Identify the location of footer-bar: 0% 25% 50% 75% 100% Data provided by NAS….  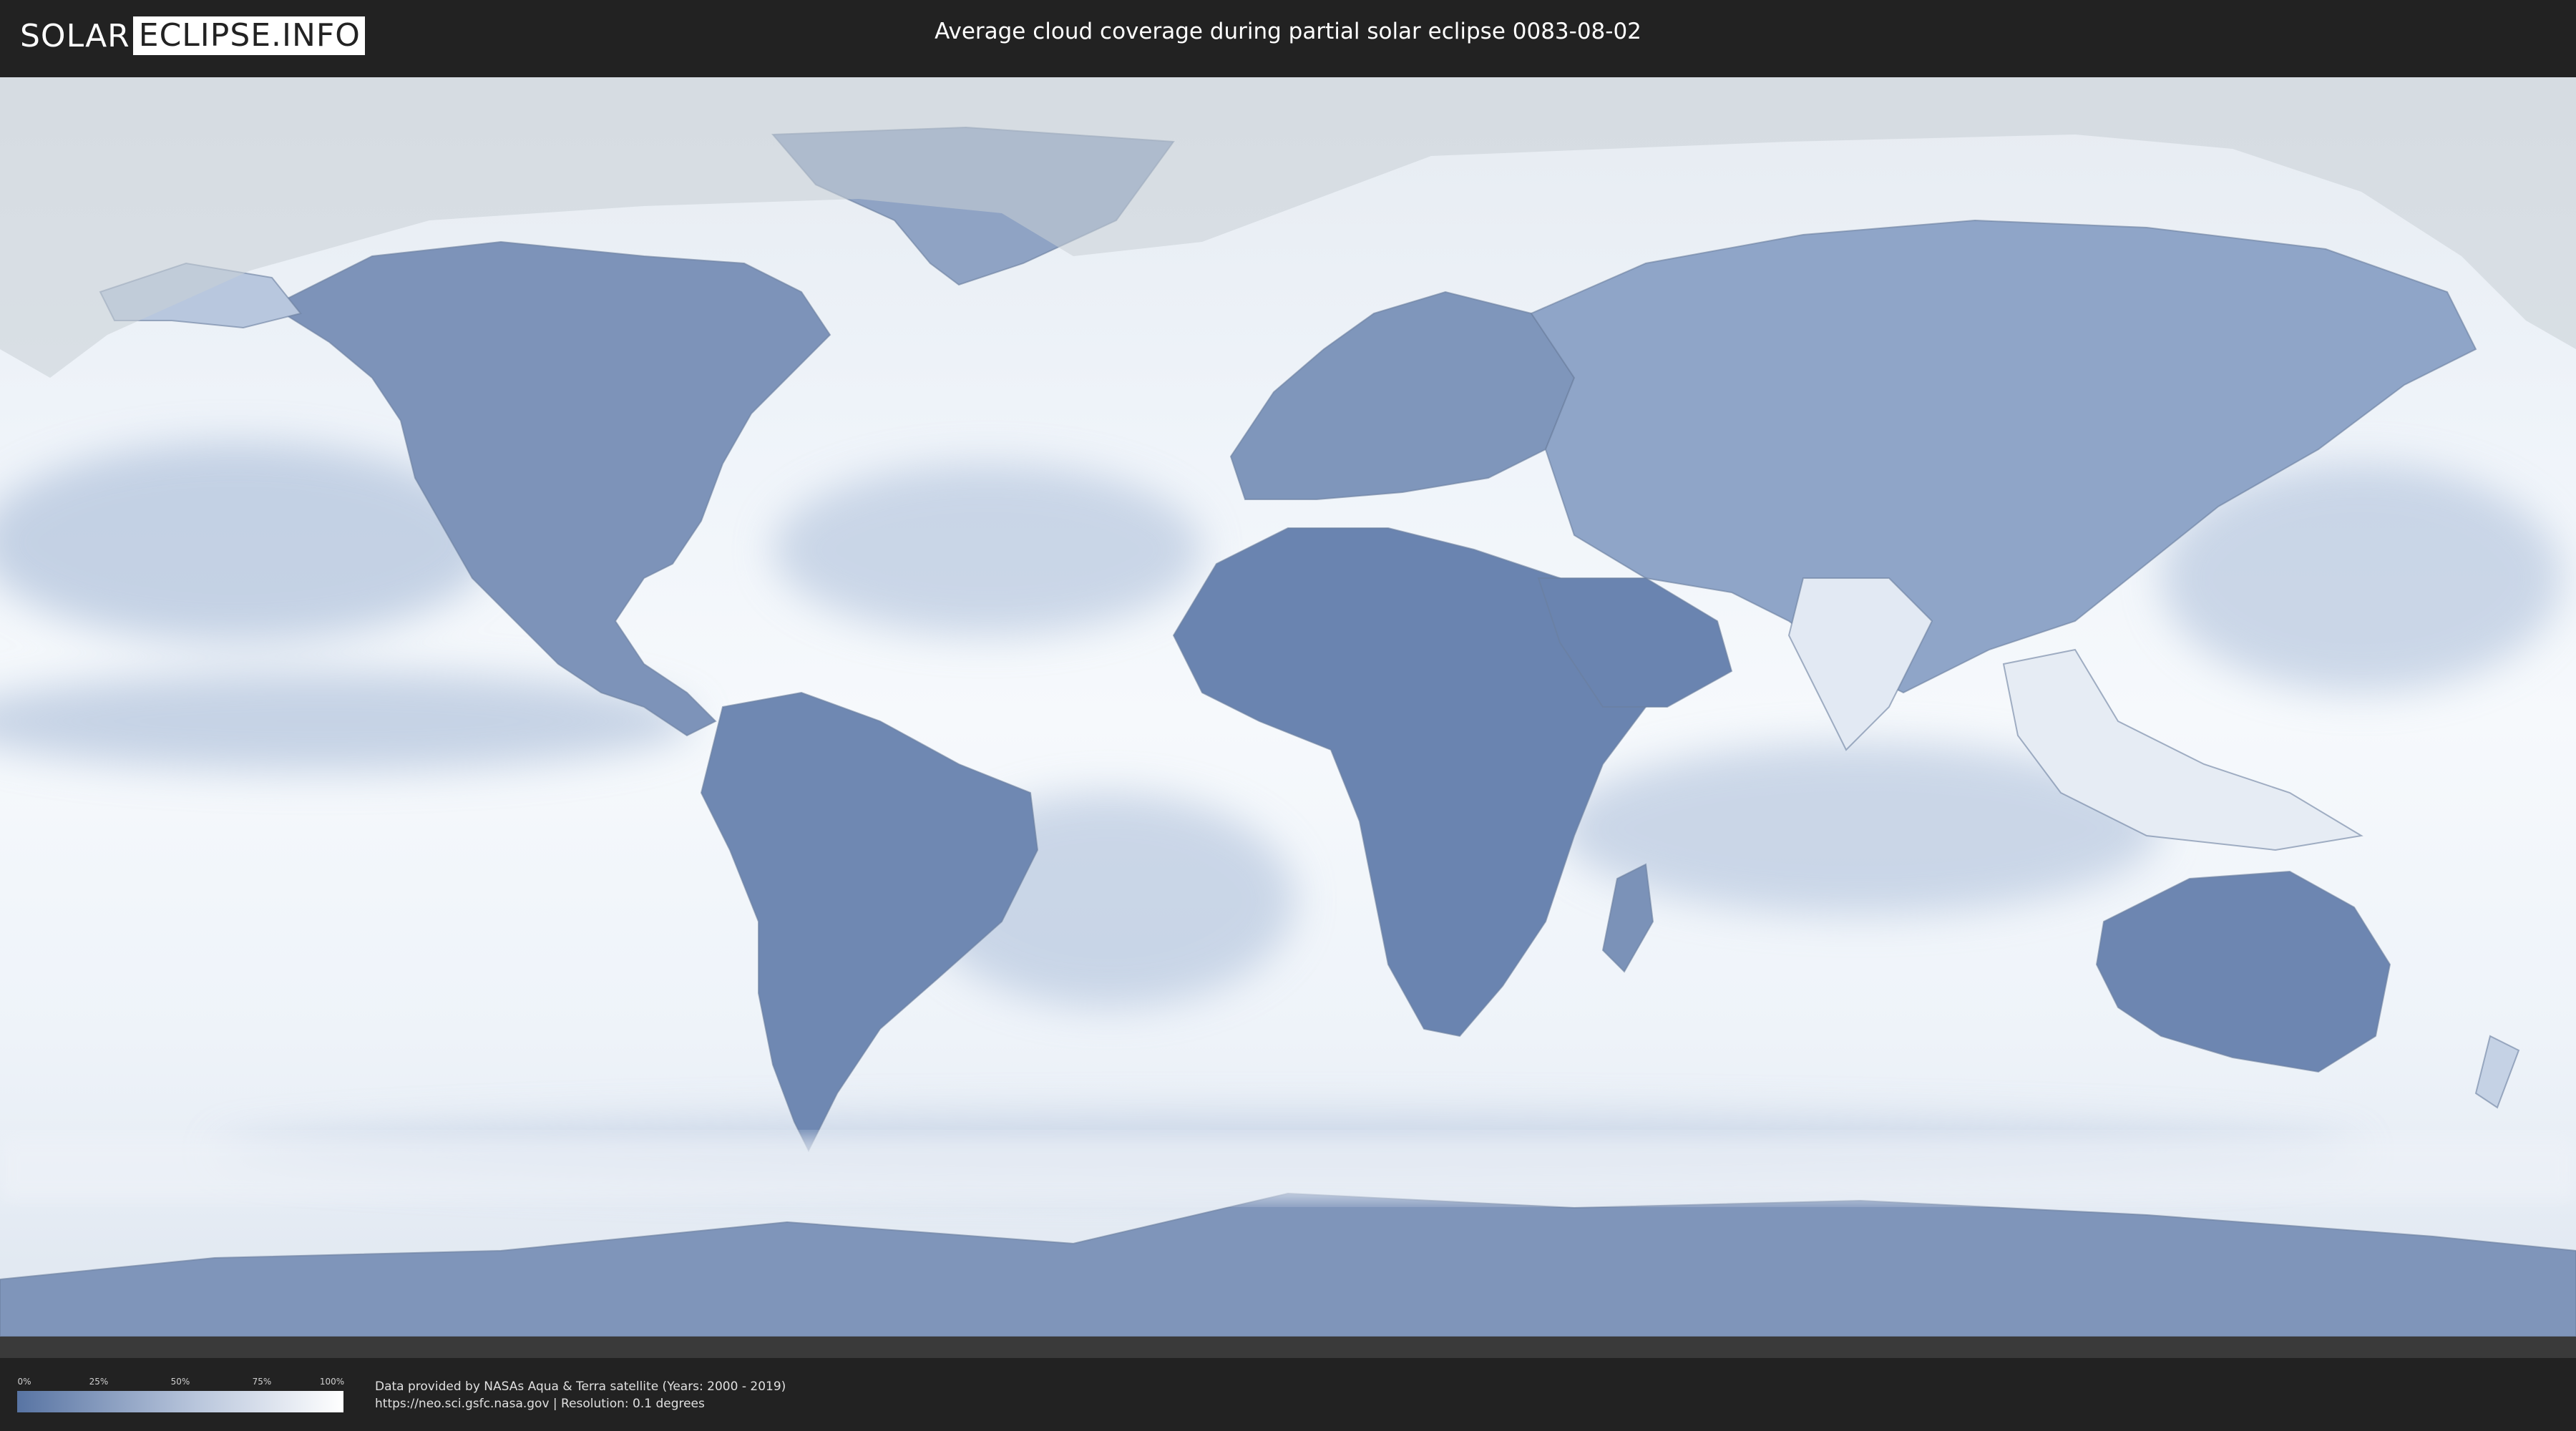
(1288, 1394).